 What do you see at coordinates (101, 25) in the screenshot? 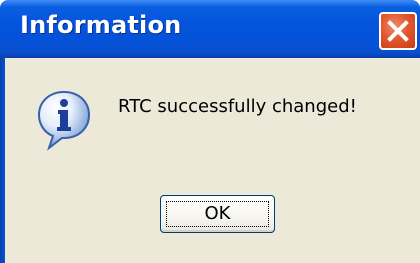
I see `window-title: Information` at bounding box center [101, 25].